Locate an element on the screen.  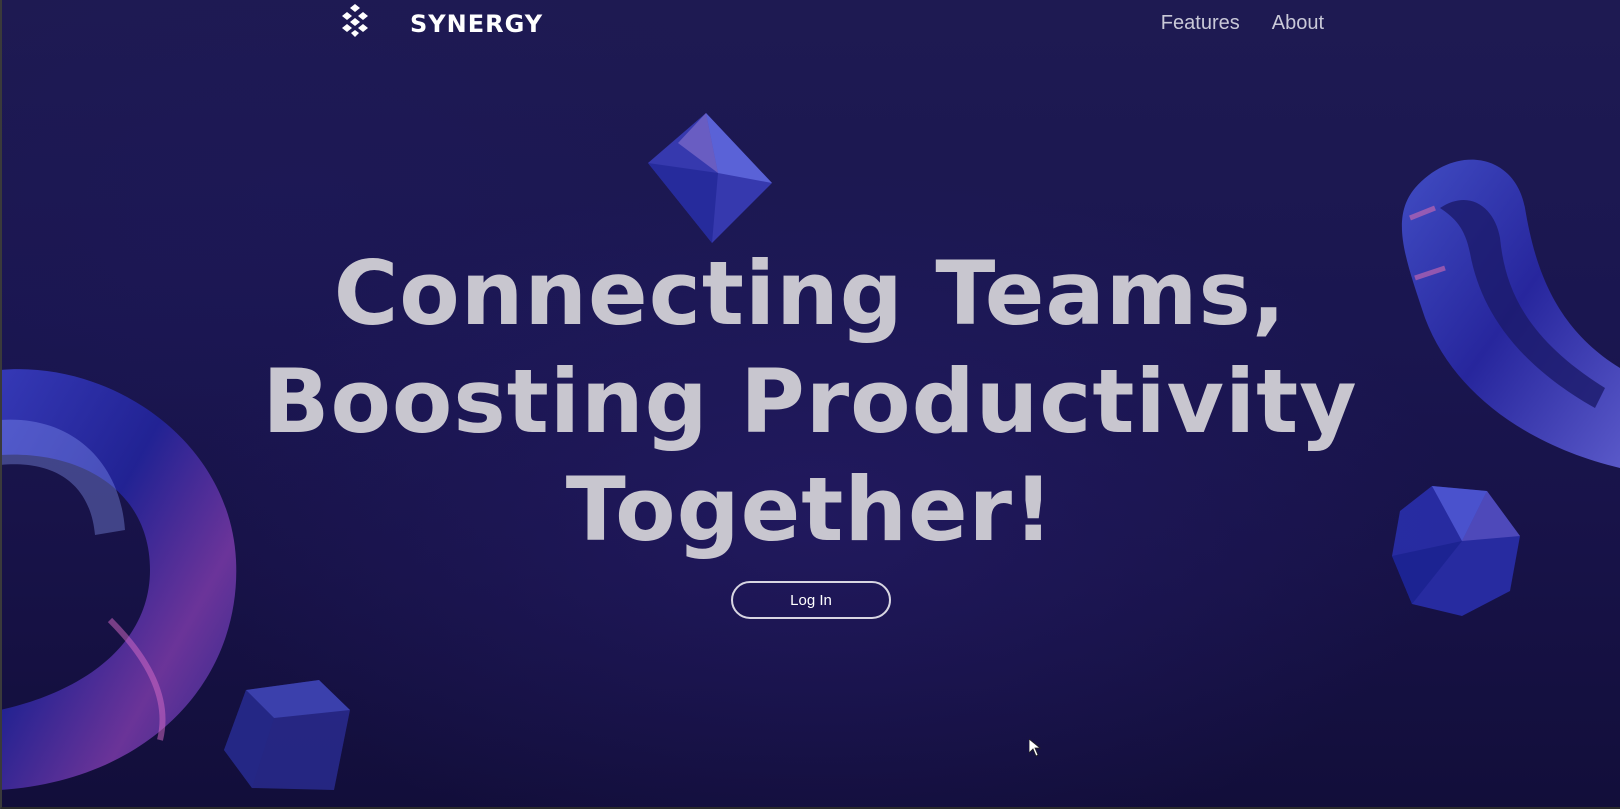
decorative-cube-bottom is located at coordinates (287, 735).